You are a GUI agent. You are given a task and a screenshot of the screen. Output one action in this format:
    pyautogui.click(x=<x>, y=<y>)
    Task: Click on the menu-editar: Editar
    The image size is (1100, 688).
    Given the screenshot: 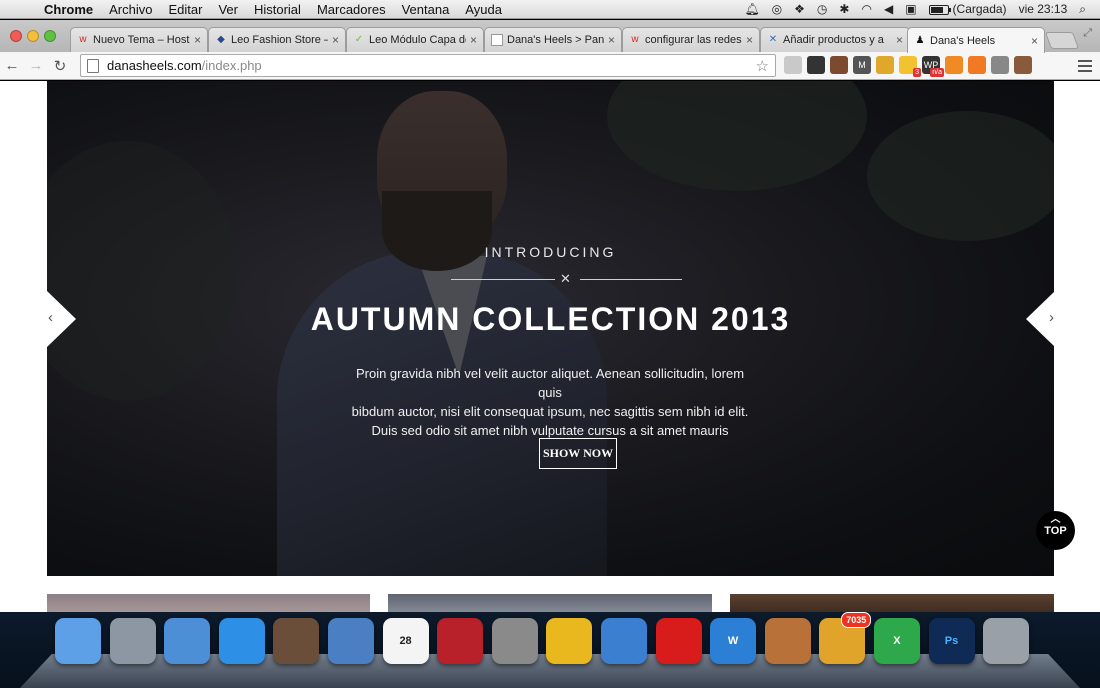 What is the action you would take?
    pyautogui.click(x=185, y=9)
    